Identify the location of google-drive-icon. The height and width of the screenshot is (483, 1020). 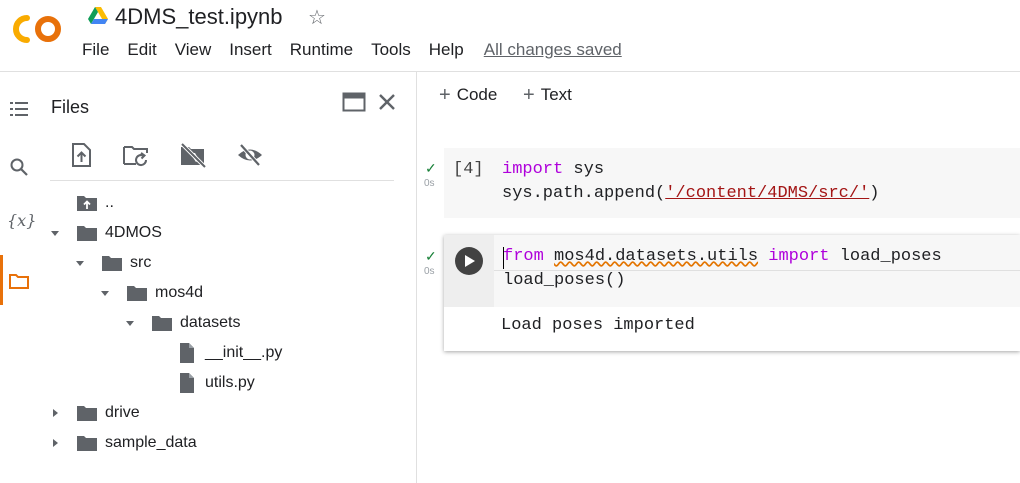
(98, 16).